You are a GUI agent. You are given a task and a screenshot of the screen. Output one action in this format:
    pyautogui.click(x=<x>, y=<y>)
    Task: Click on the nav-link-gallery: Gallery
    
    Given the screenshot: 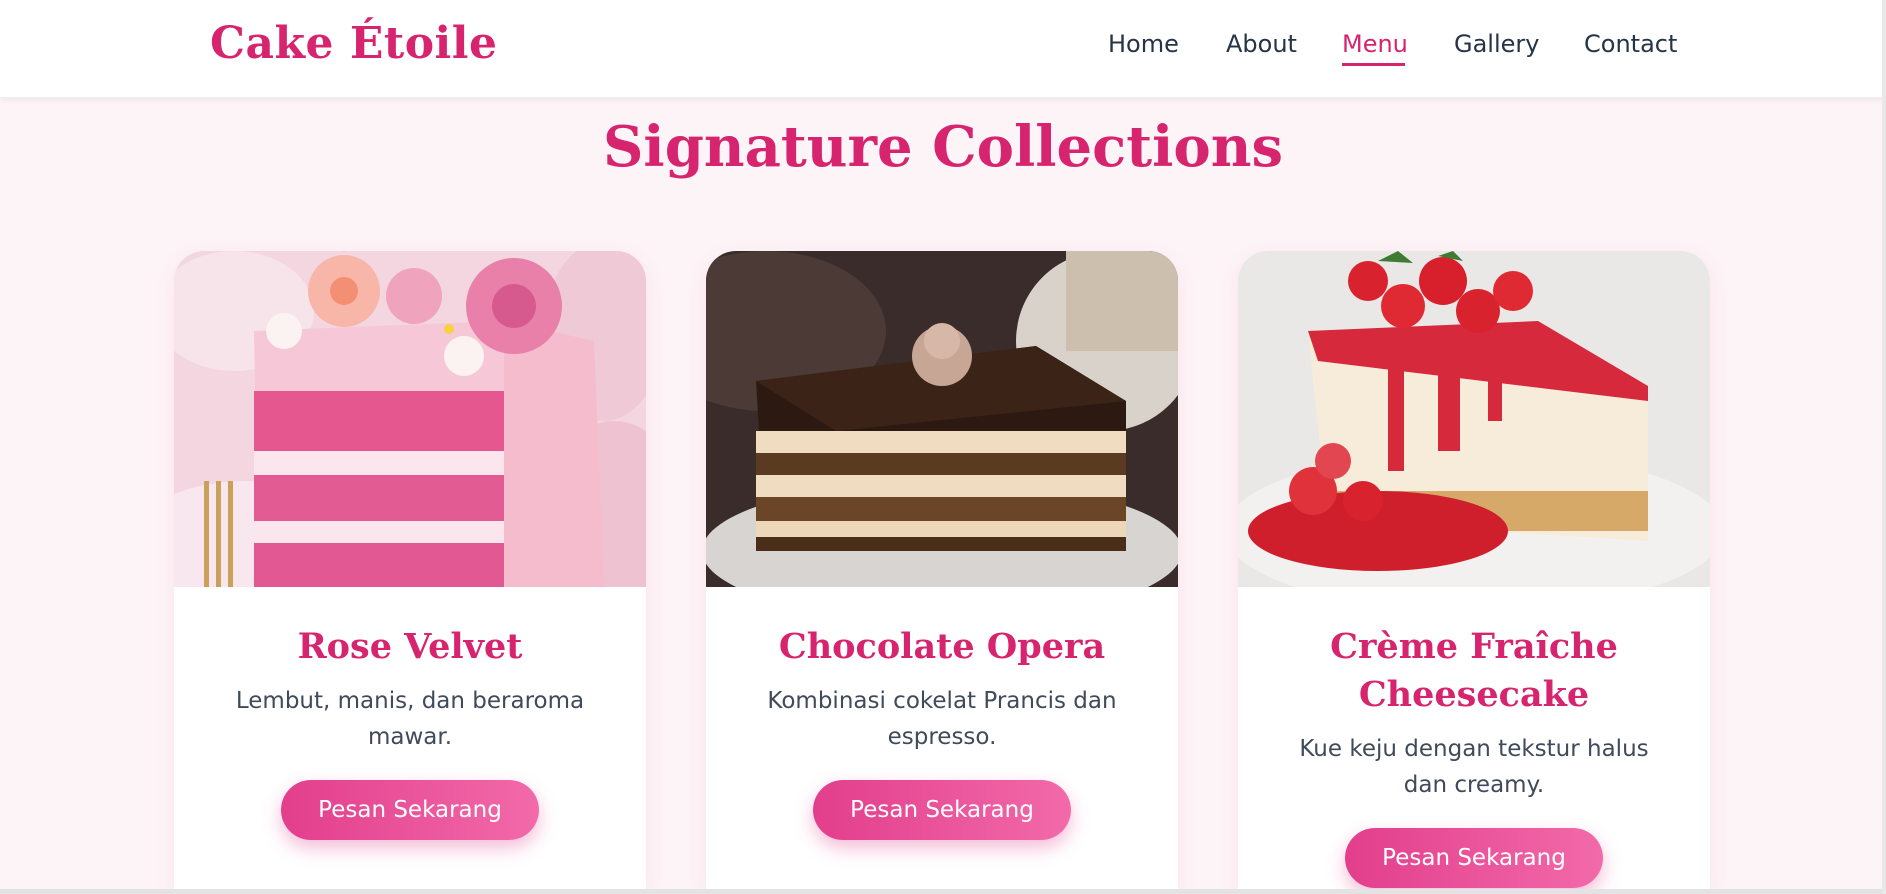 What is the action you would take?
    pyautogui.click(x=1496, y=44)
    